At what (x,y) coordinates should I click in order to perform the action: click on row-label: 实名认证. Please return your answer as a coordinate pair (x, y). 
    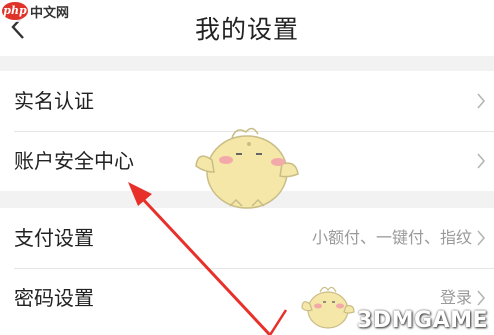
    Looking at the image, I should click on (54, 101).